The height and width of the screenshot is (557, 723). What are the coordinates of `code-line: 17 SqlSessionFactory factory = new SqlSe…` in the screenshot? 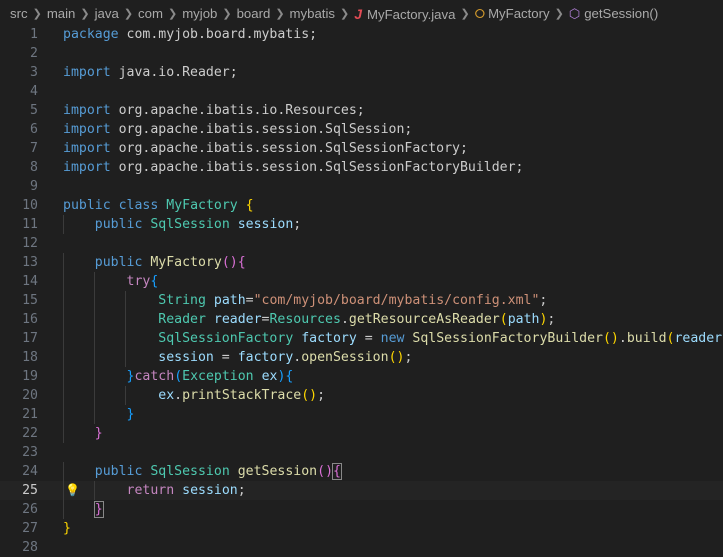 It's located at (361, 338).